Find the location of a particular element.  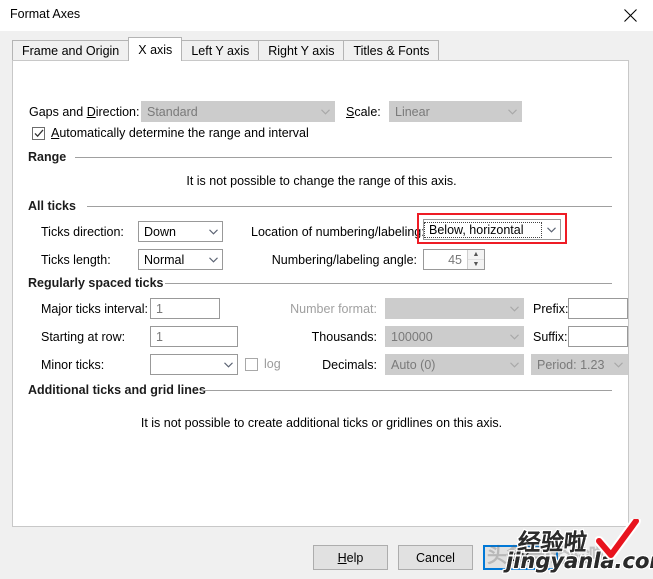

number-format-combo is located at coordinates (454, 308).